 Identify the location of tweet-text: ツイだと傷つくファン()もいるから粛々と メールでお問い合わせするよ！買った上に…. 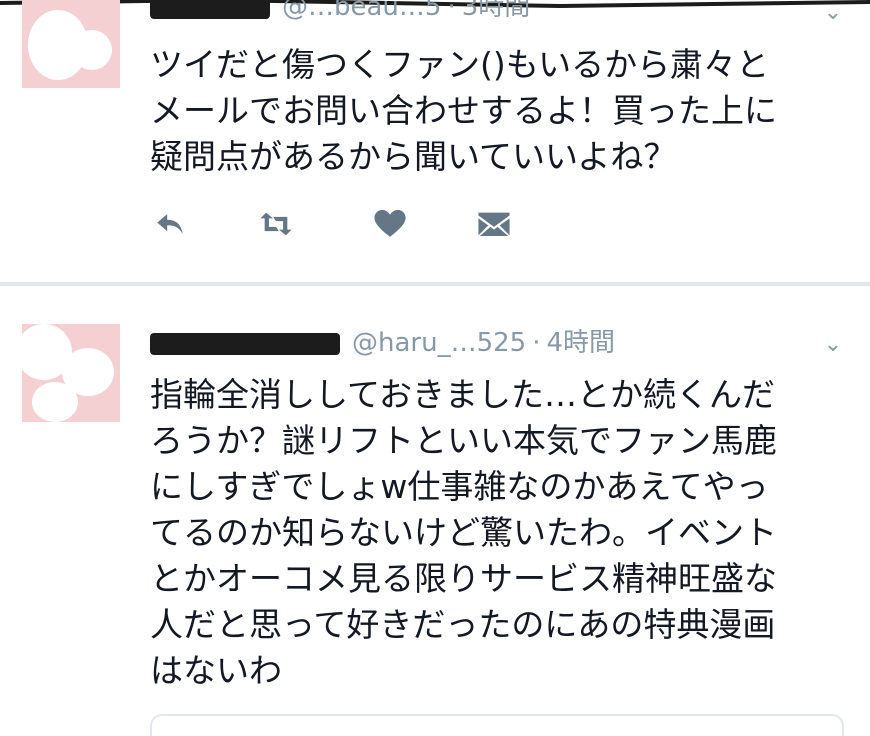
(463, 110).